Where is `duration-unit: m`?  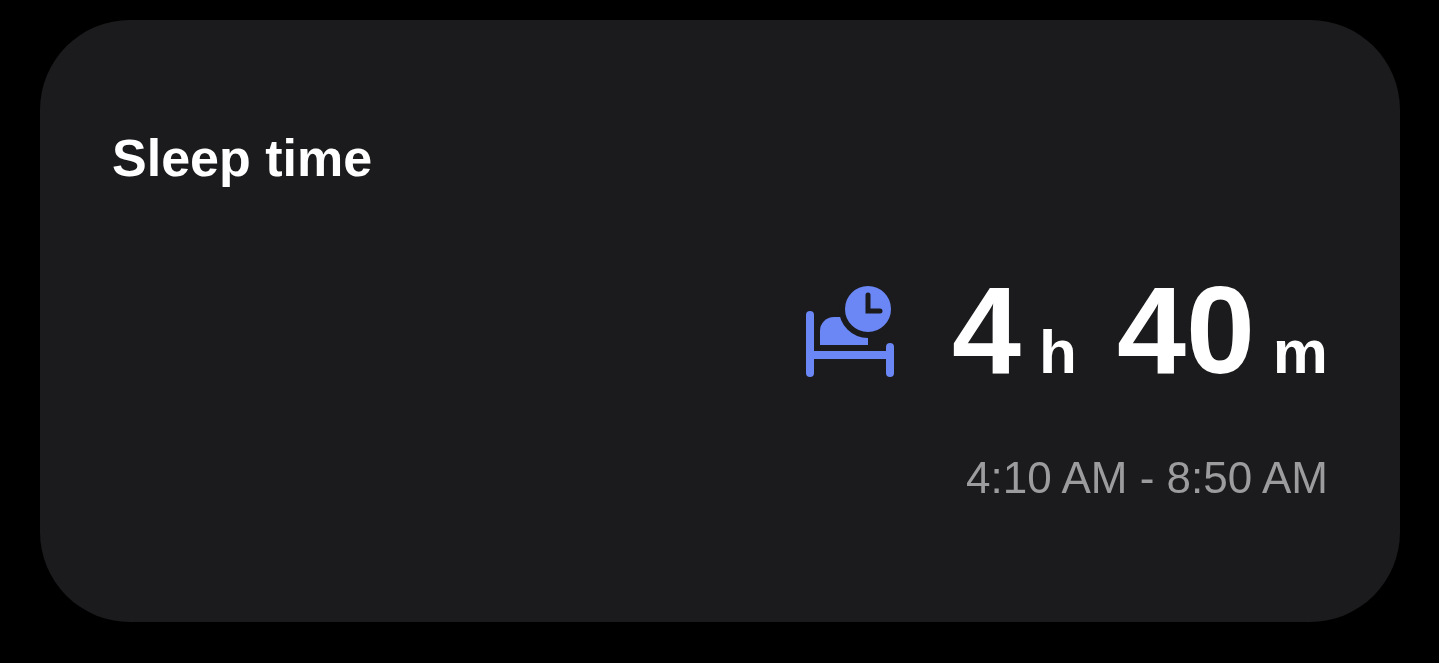 duration-unit: m is located at coordinates (1300, 352).